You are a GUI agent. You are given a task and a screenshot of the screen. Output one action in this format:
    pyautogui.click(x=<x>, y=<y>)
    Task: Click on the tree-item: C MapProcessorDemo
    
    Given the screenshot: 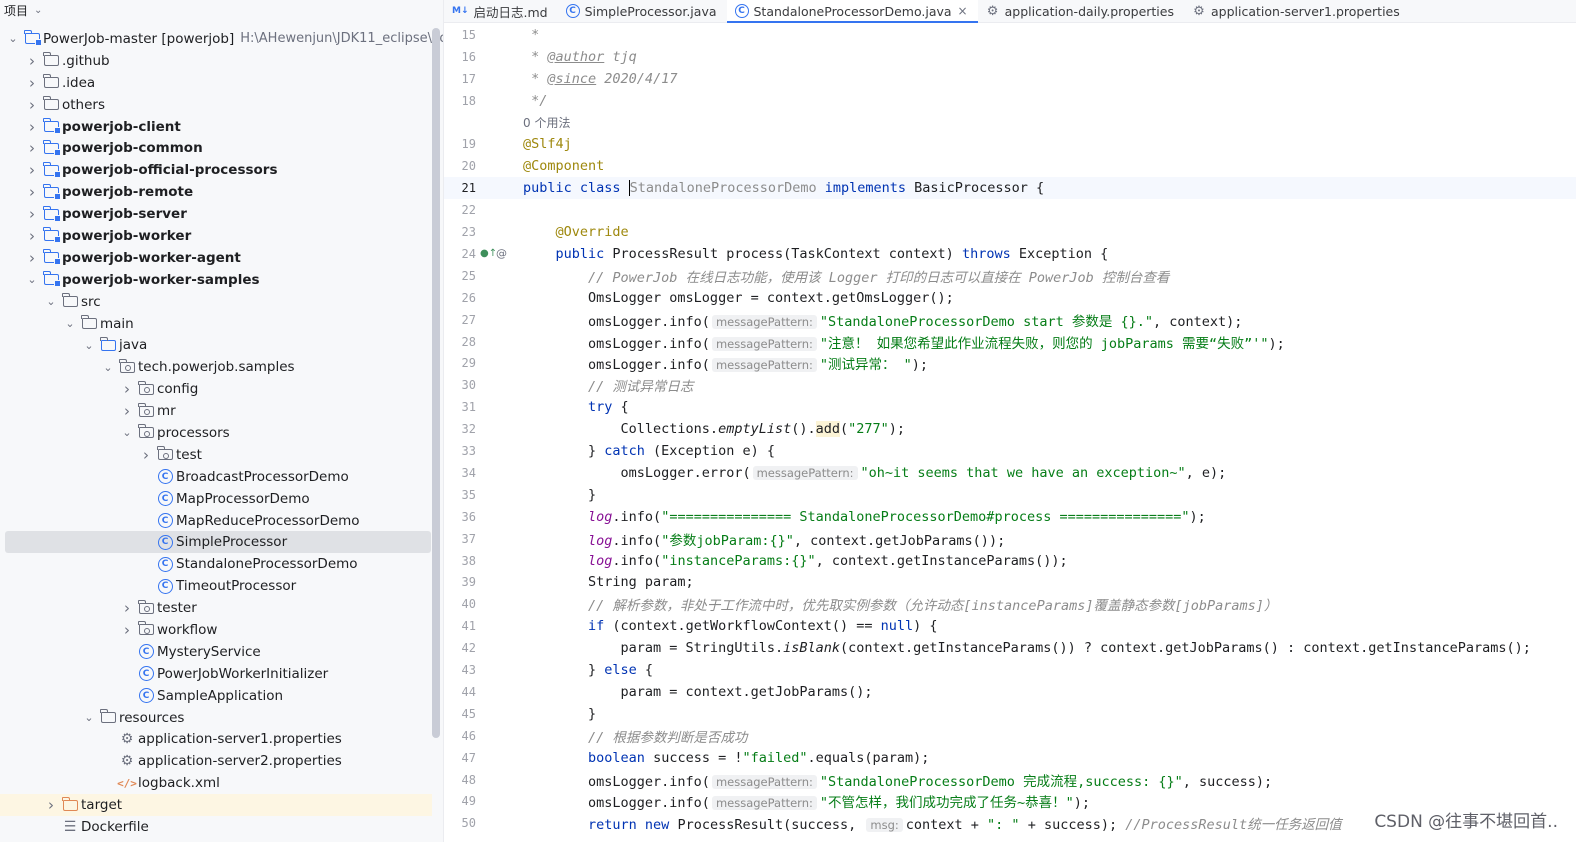 What is the action you would take?
    pyautogui.click(x=216, y=499)
    